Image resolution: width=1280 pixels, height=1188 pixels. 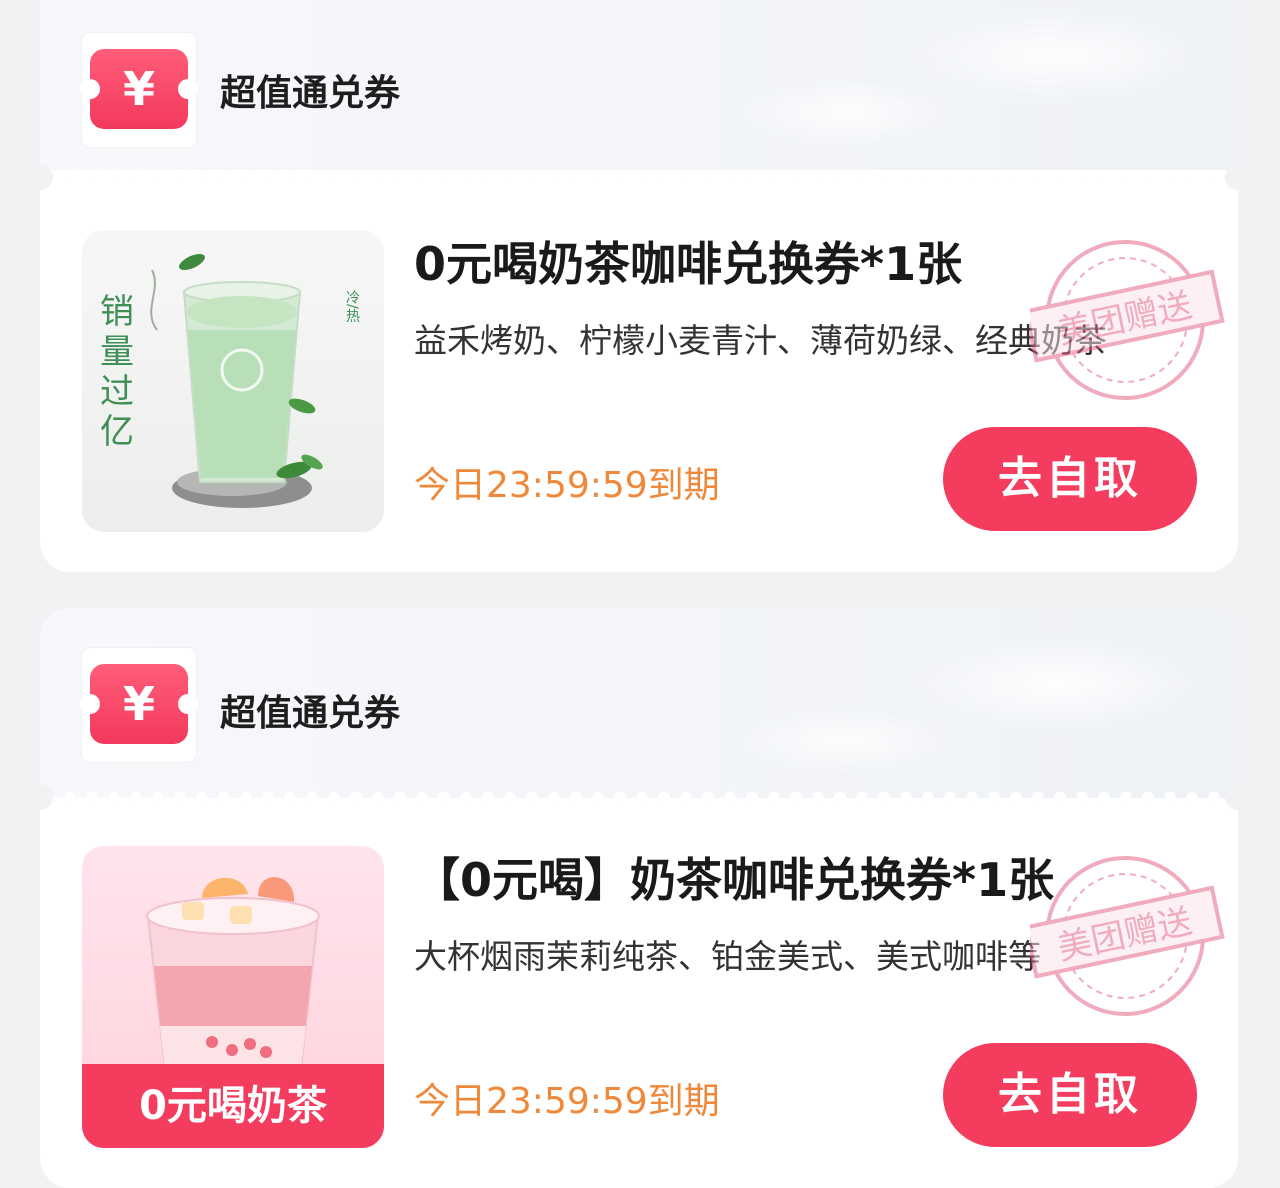 I want to click on product-image: 销 量 过 亿 冷/热, so click(x=233, y=381).